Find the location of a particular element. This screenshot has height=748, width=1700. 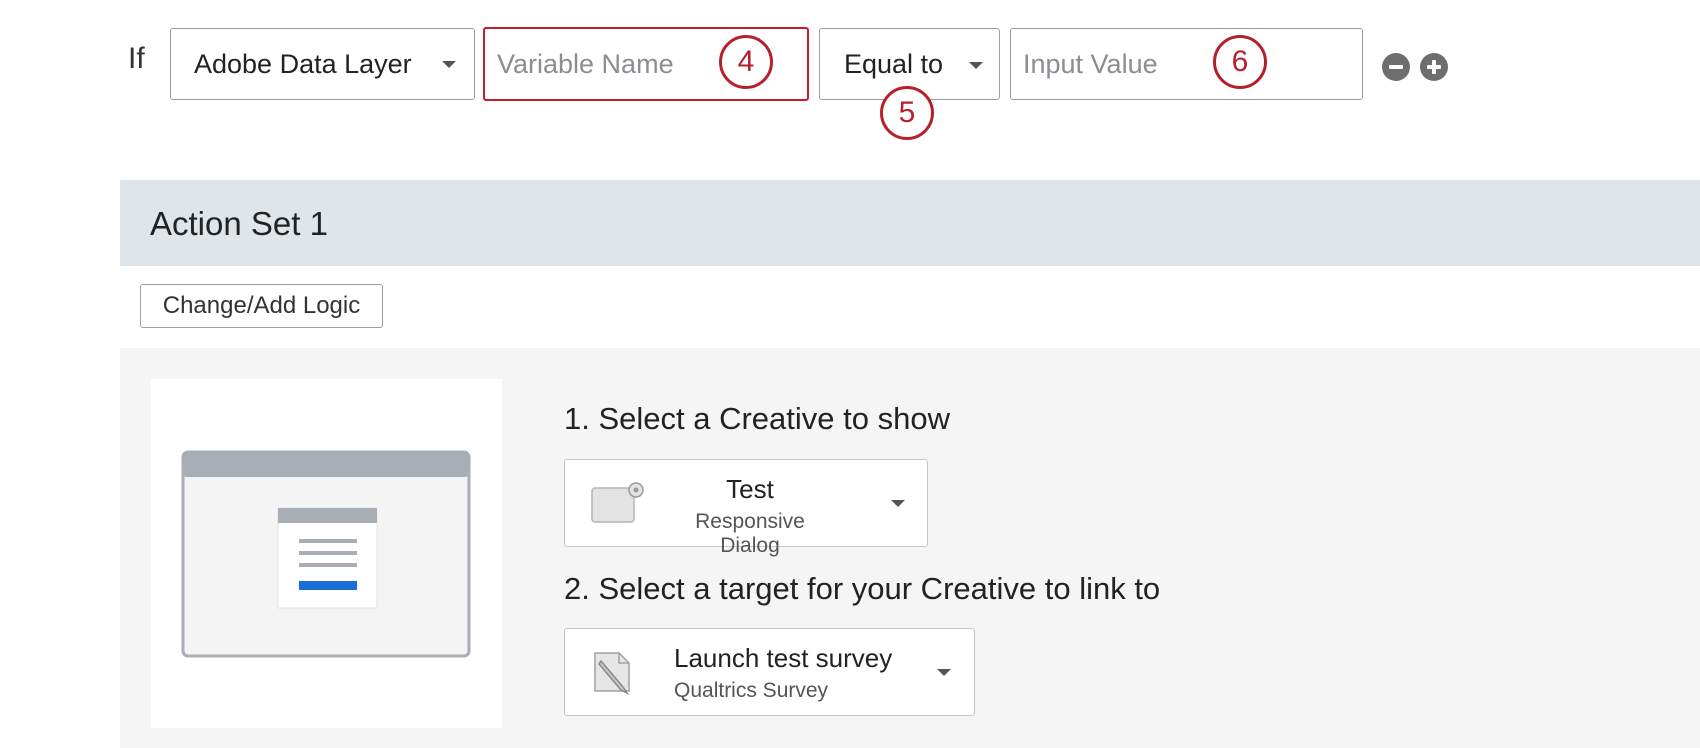

minus-circle-icon is located at coordinates (1396, 67).